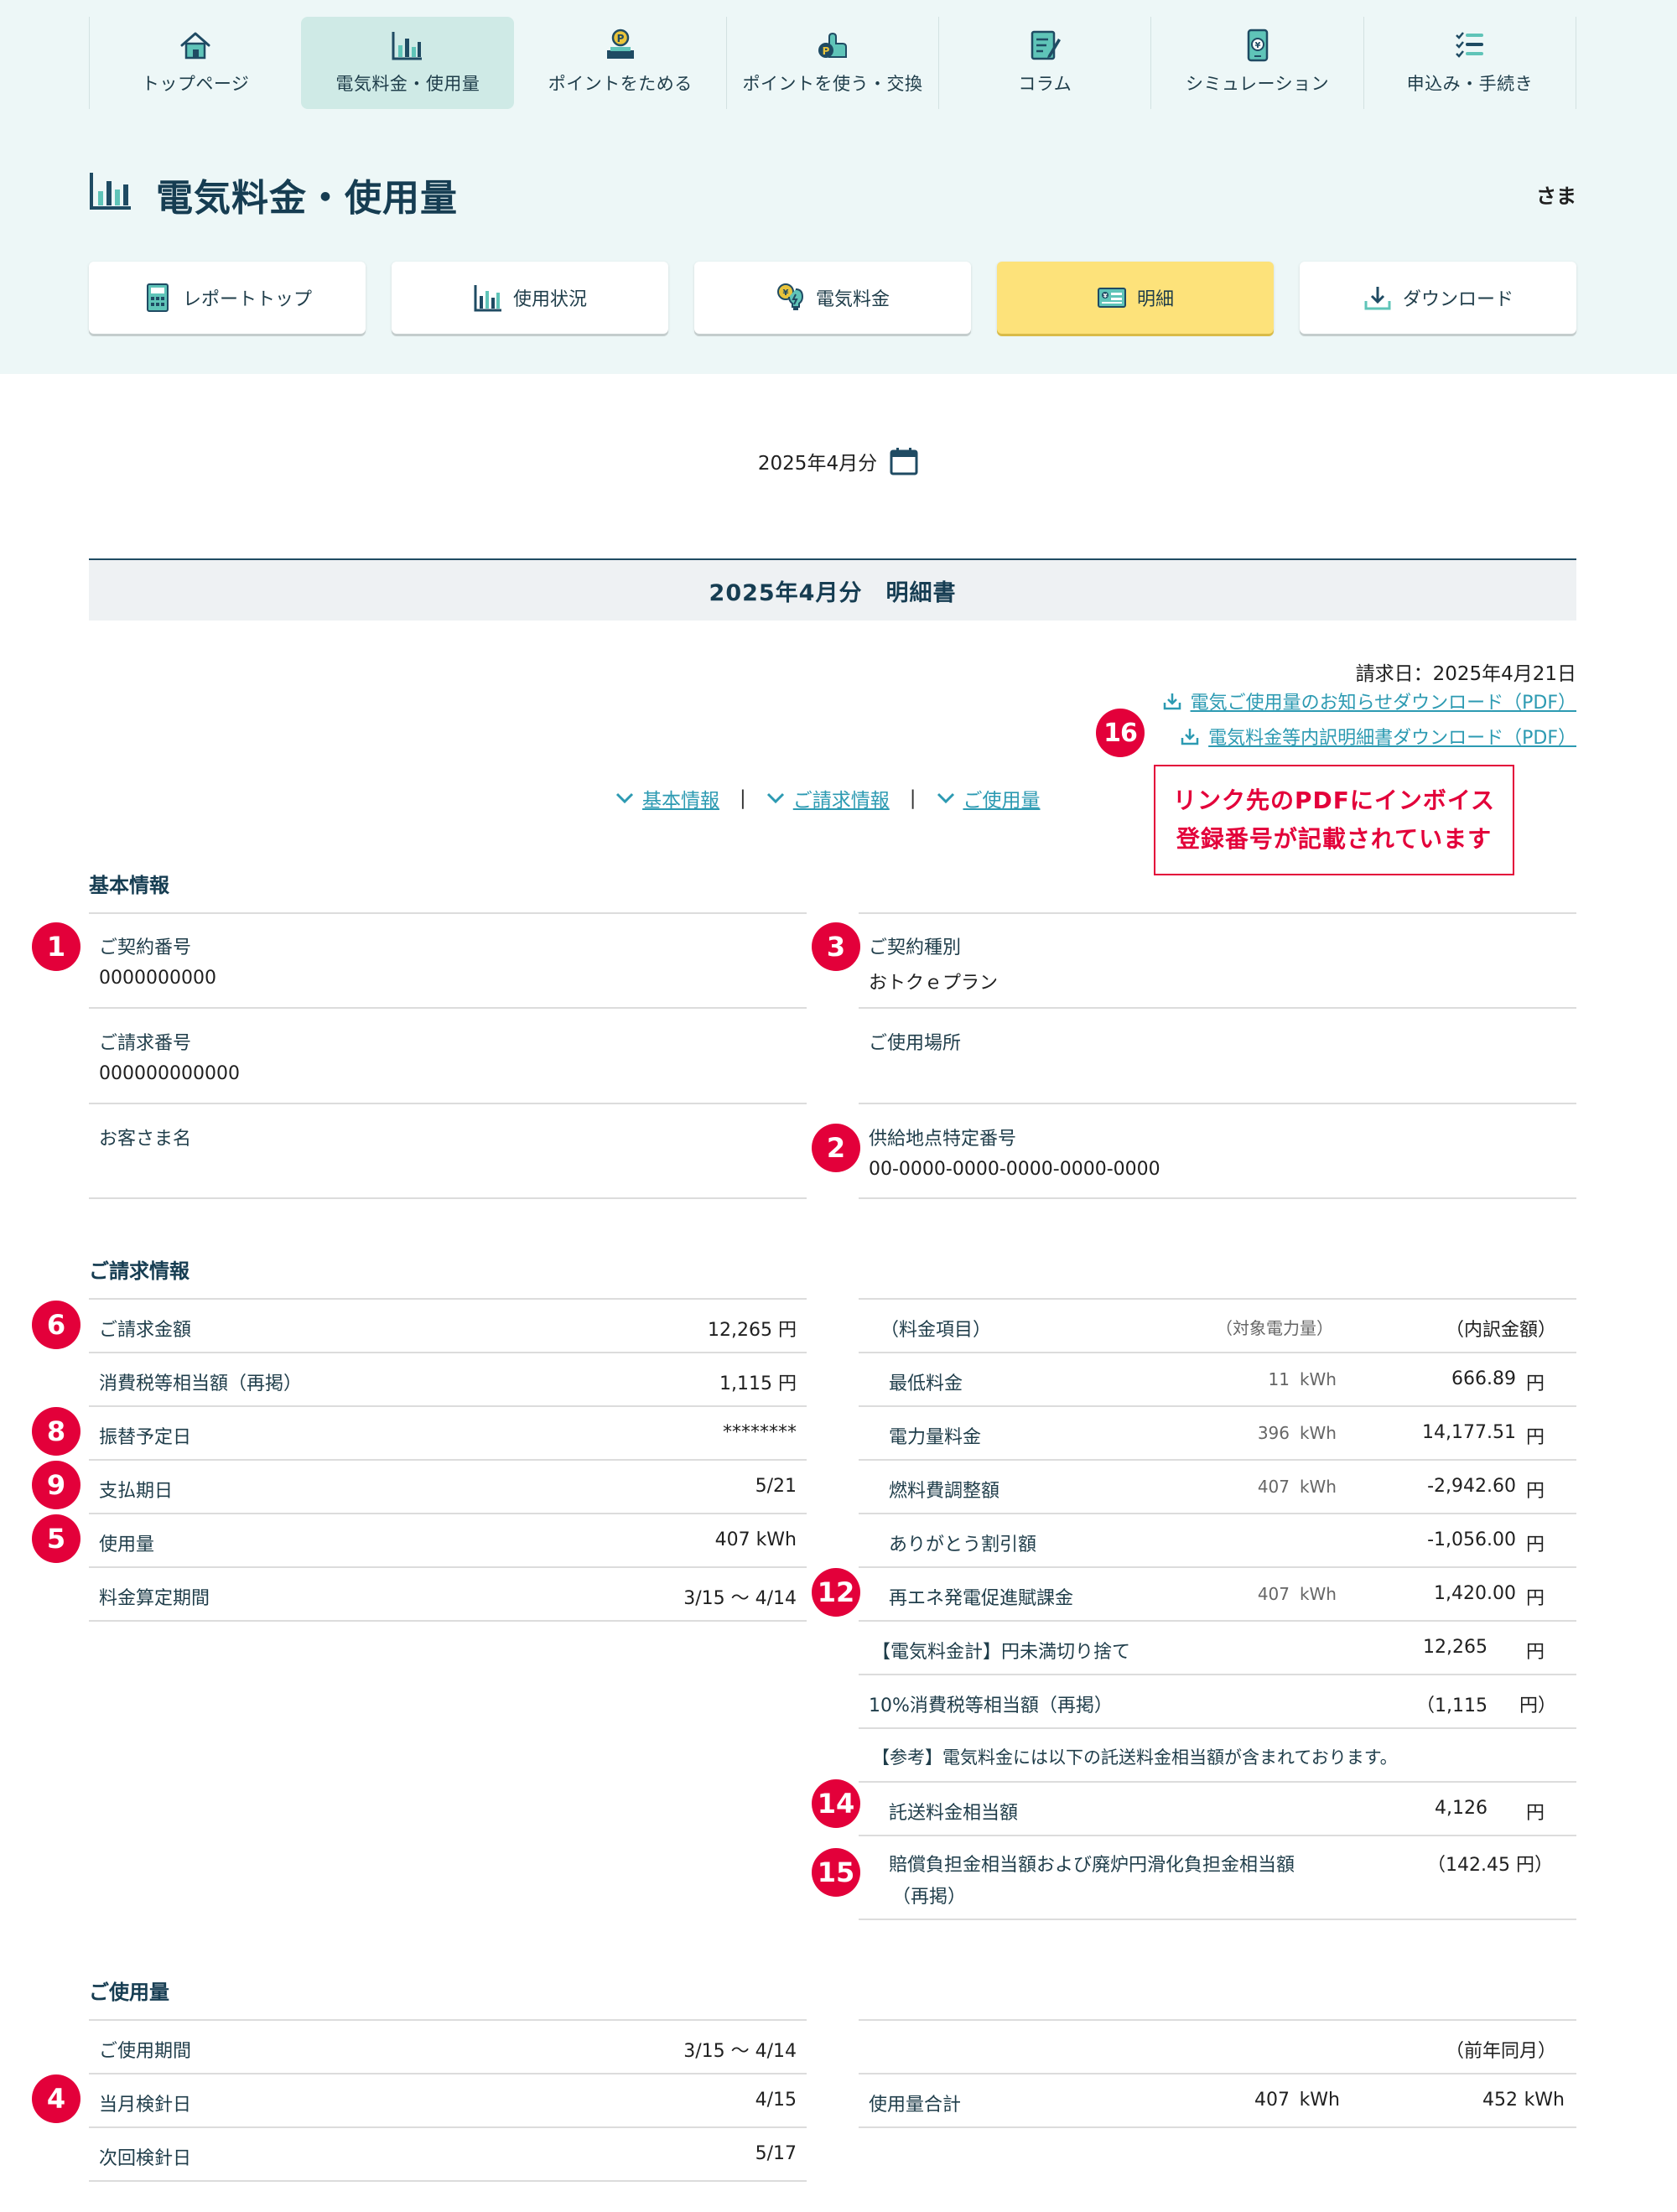 This screenshot has height=2212, width=1677. I want to click on anchor-label: ご請求情報, so click(841, 801).